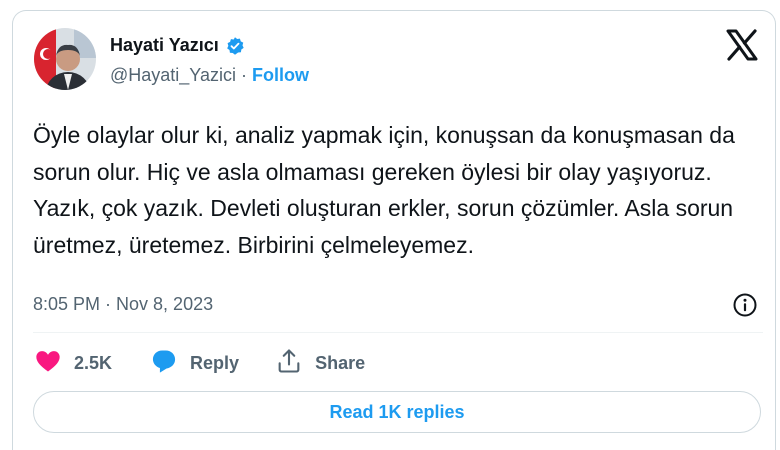 This screenshot has height=450, width=780. Describe the element at coordinates (280, 75) in the screenshot. I see `follow-button: Follow` at that location.